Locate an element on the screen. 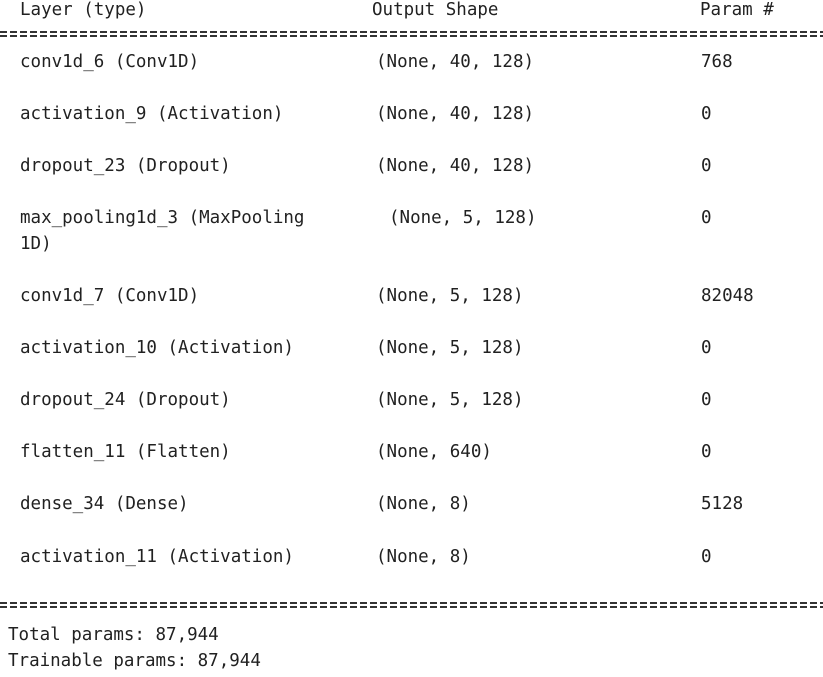 The width and height of the screenshot is (823, 677). row-output-shape: (None, 640) is located at coordinates (434, 452).